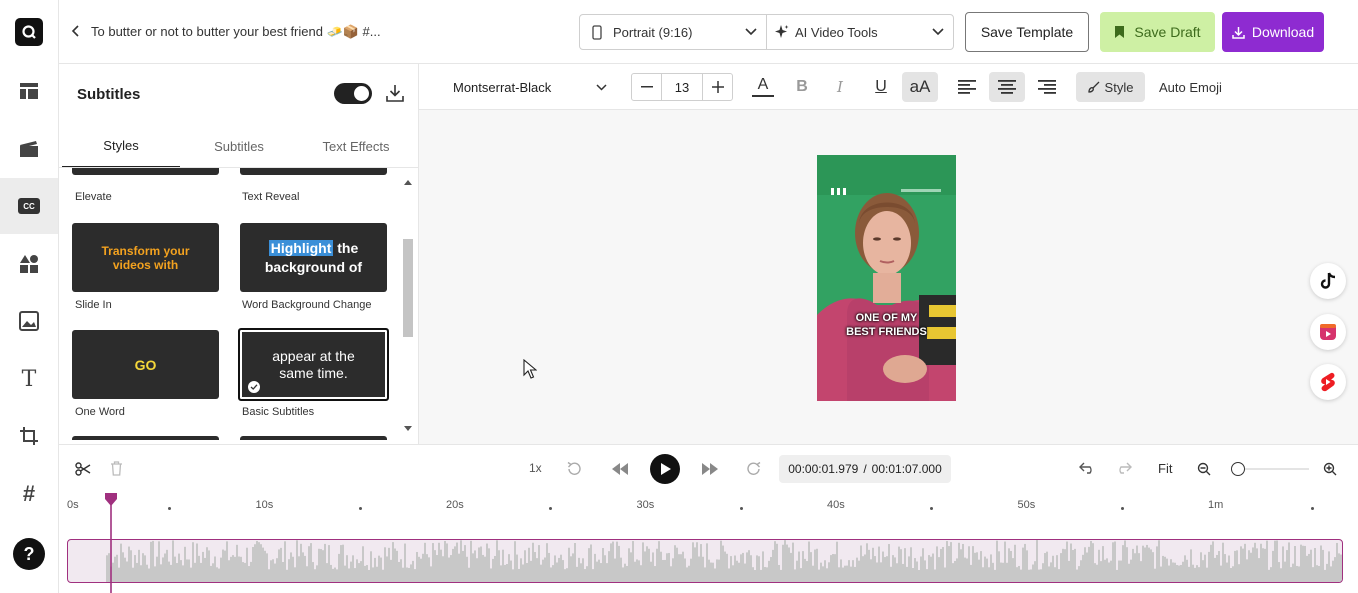 This screenshot has height=593, width=1358. What do you see at coordinates (754, 469) in the screenshot?
I see `forward-5-button` at bounding box center [754, 469].